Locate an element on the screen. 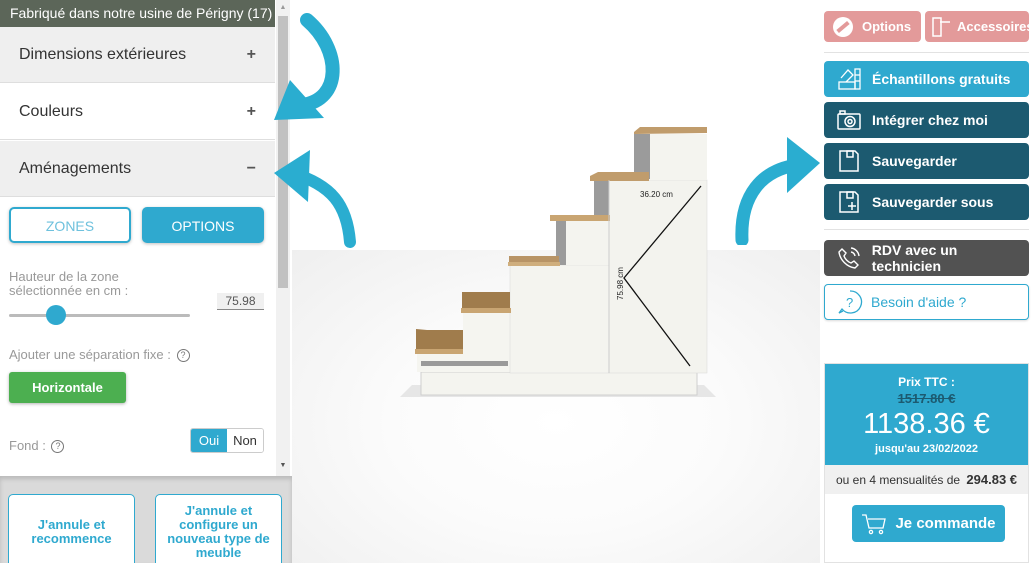  integrate-at-home-button: Intégrer chez moi is located at coordinates (926, 120).